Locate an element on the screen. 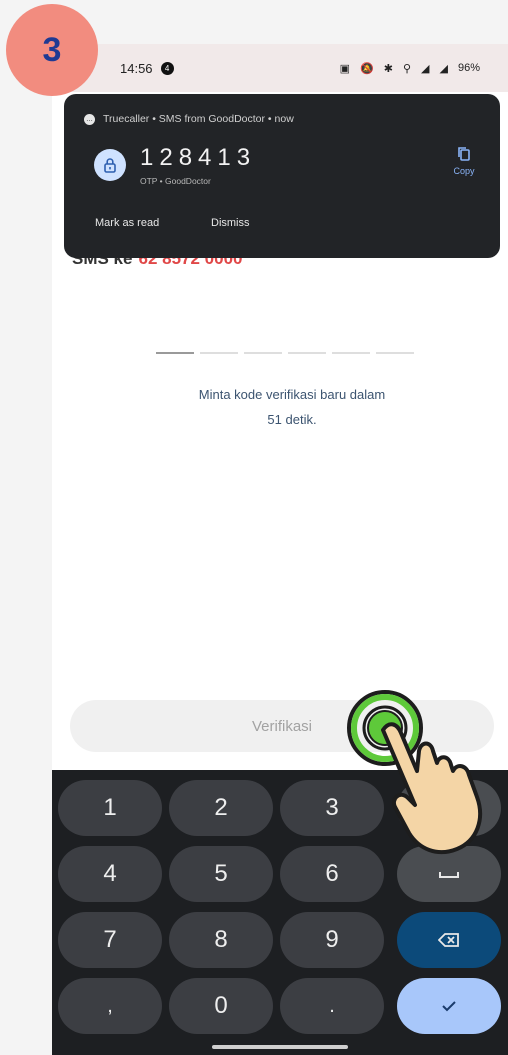 Image resolution: width=508 pixels, height=1055 pixels. bluetooth-icon: ✱ is located at coordinates (388, 68).